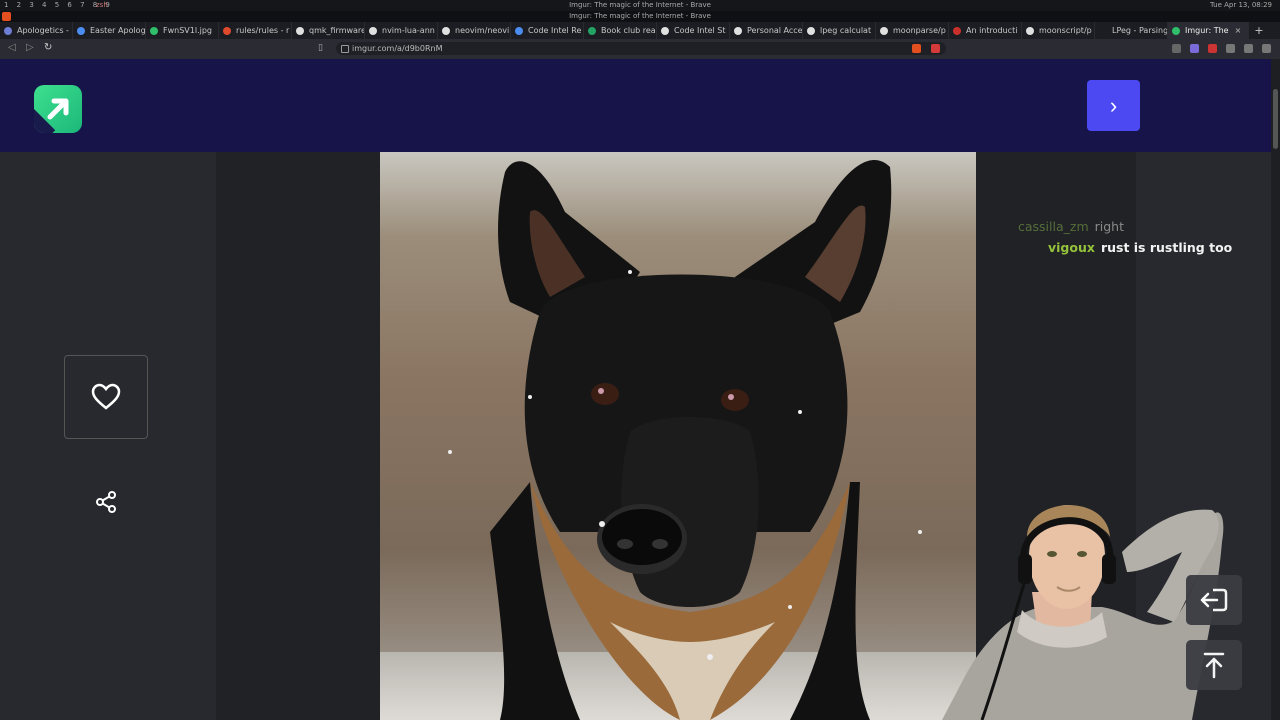  What do you see at coordinates (766, 30) in the screenshot?
I see `tab: Personal Acce` at bounding box center [766, 30].